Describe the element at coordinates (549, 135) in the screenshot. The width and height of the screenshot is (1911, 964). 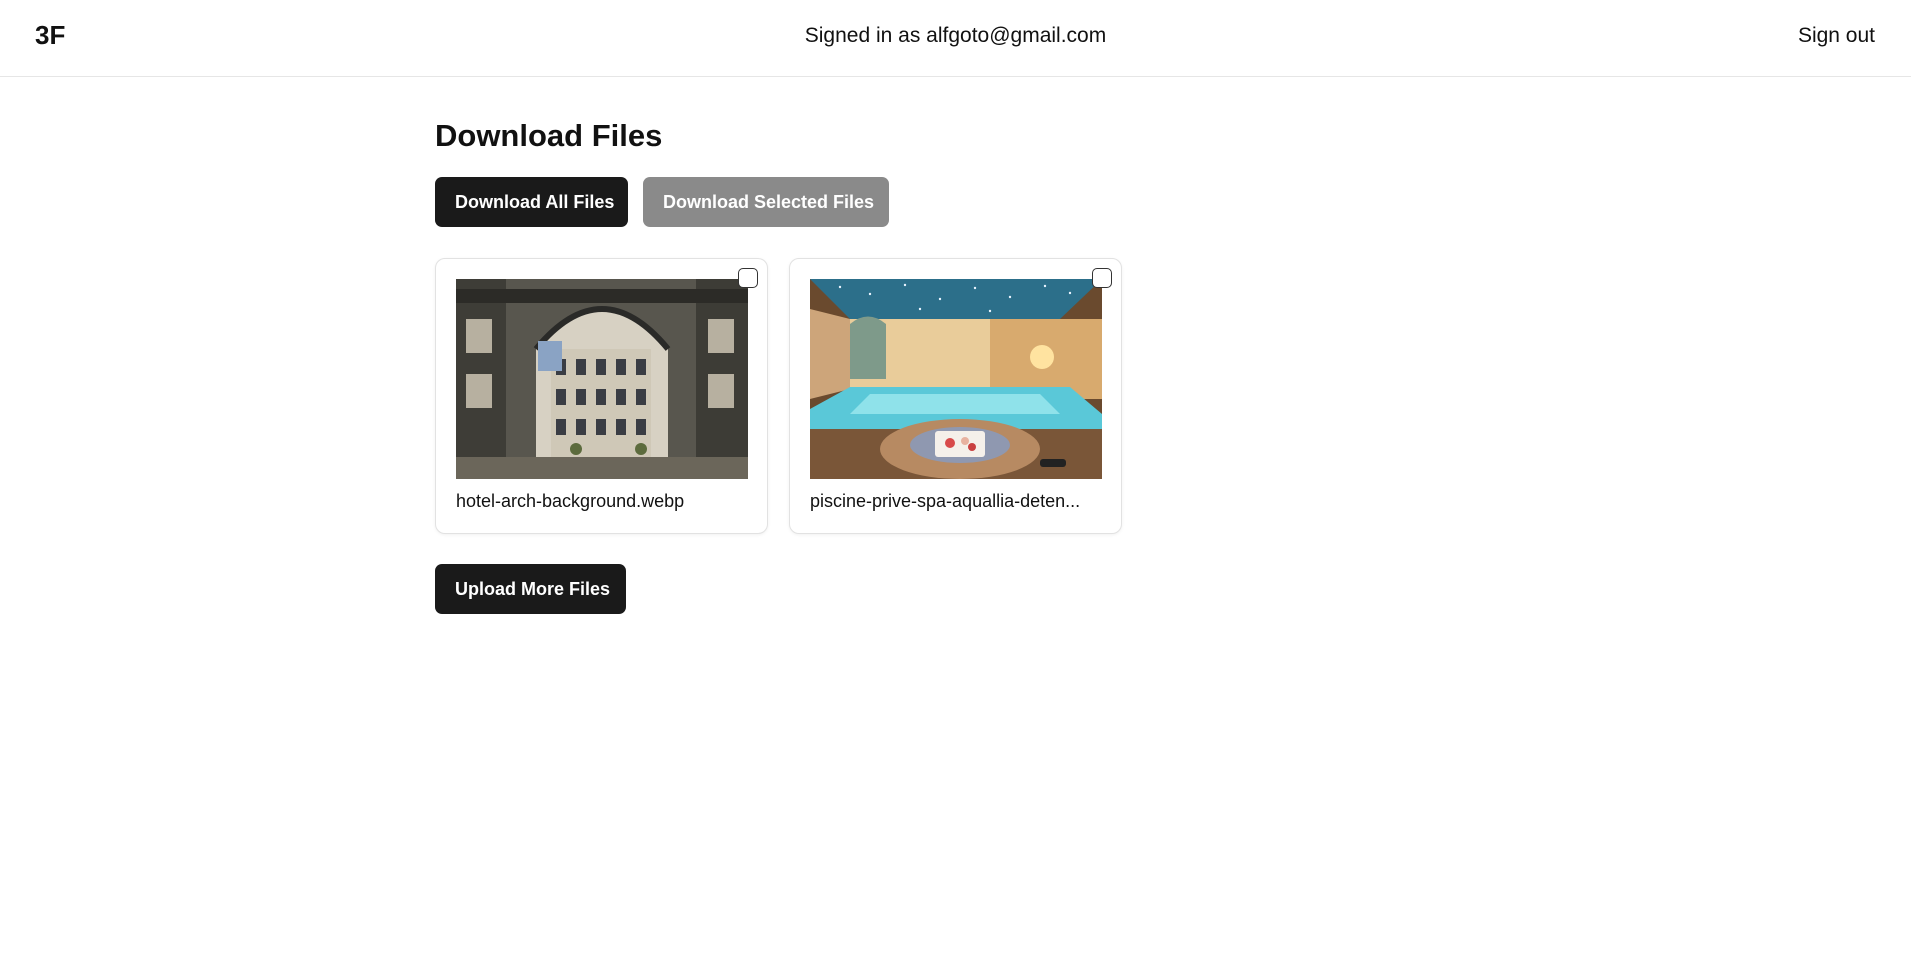
I see `page-title: Download Files` at that location.